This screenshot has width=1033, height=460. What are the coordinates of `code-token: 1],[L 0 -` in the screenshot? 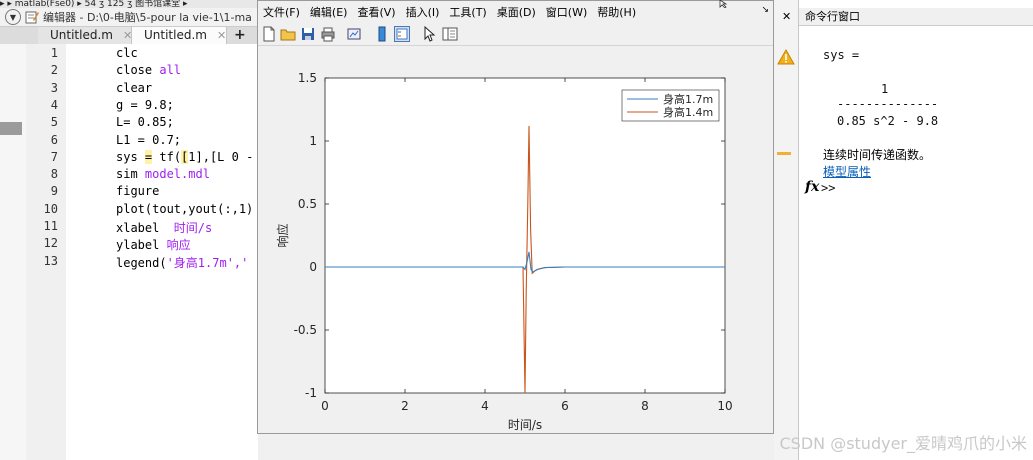 It's located at (221, 156).